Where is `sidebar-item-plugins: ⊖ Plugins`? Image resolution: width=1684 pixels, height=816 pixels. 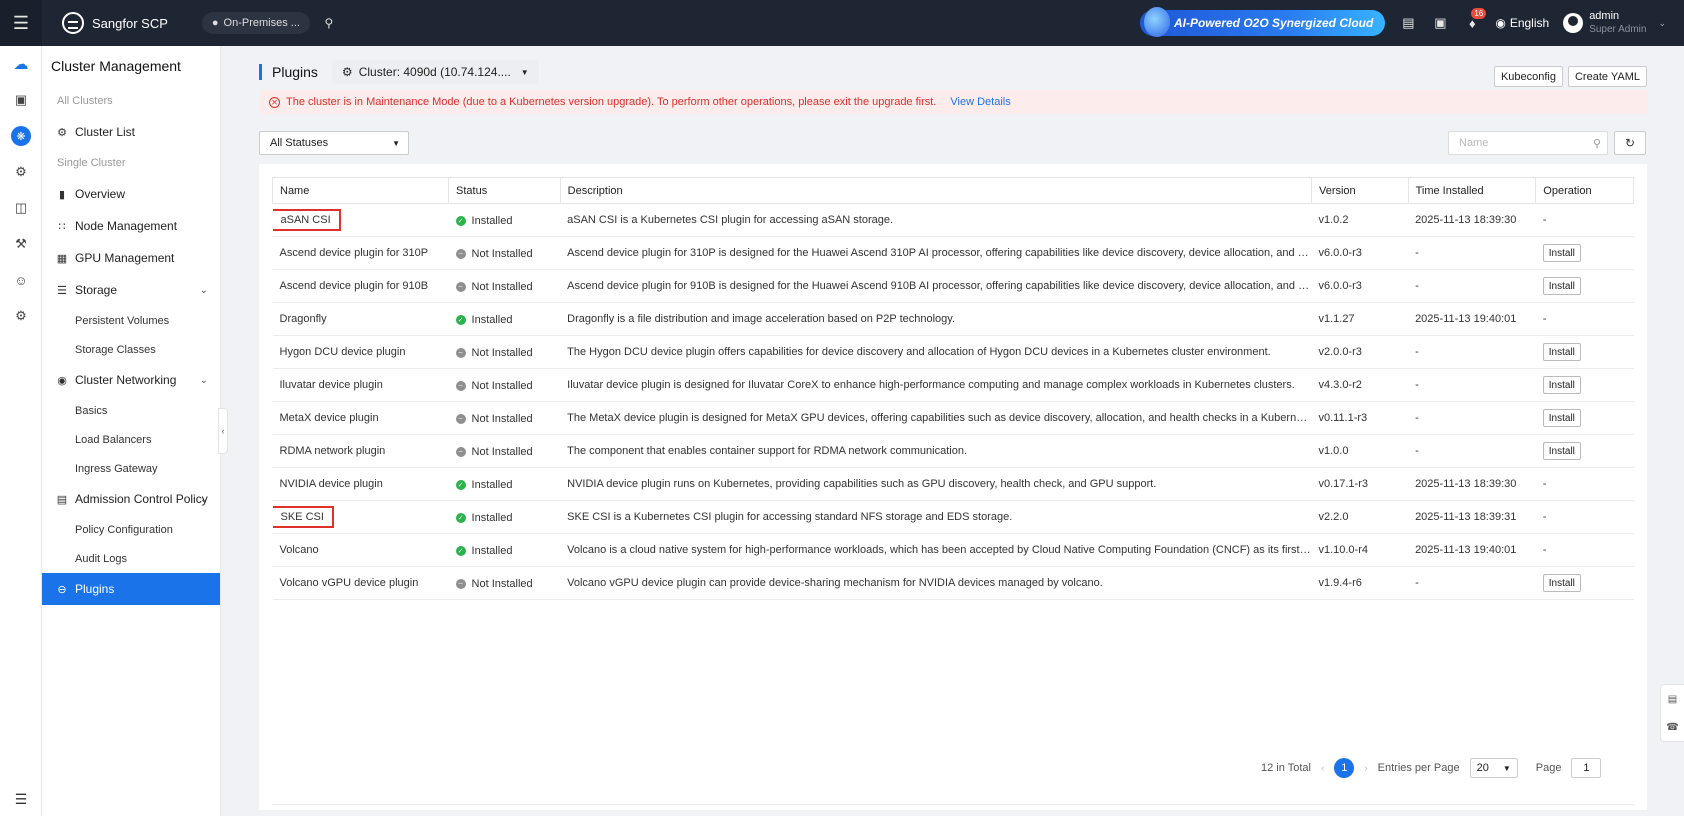
sidebar-item-plugins: ⊖ Plugins is located at coordinates (131, 589).